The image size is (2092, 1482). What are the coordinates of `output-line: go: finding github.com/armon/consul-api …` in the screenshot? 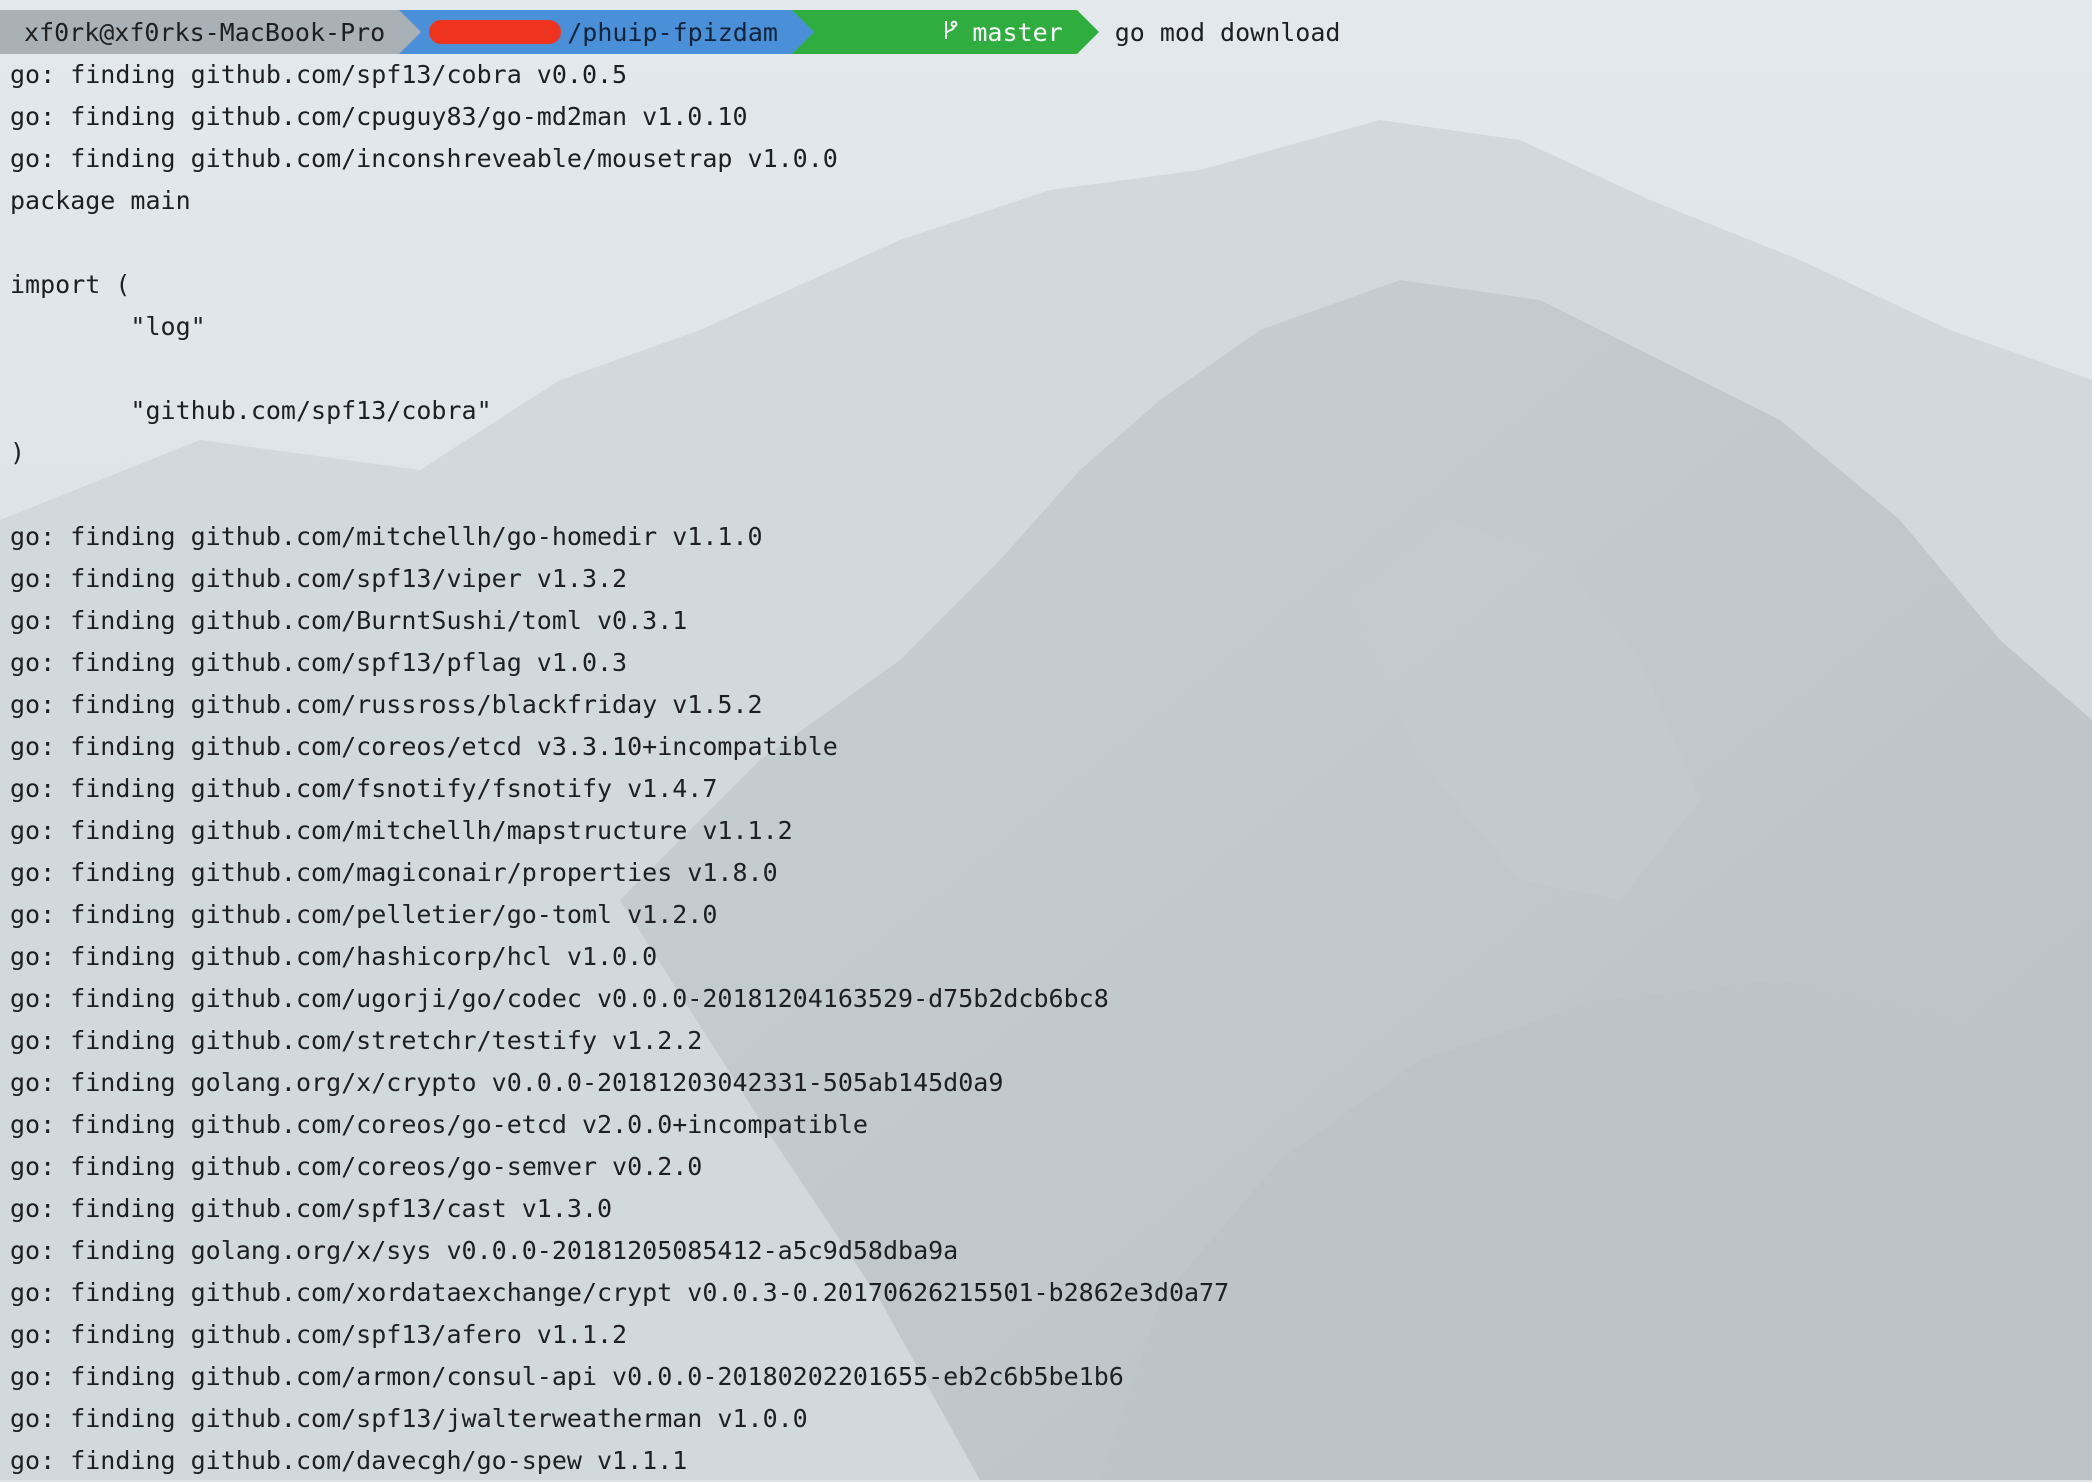 It's located at (567, 1376).